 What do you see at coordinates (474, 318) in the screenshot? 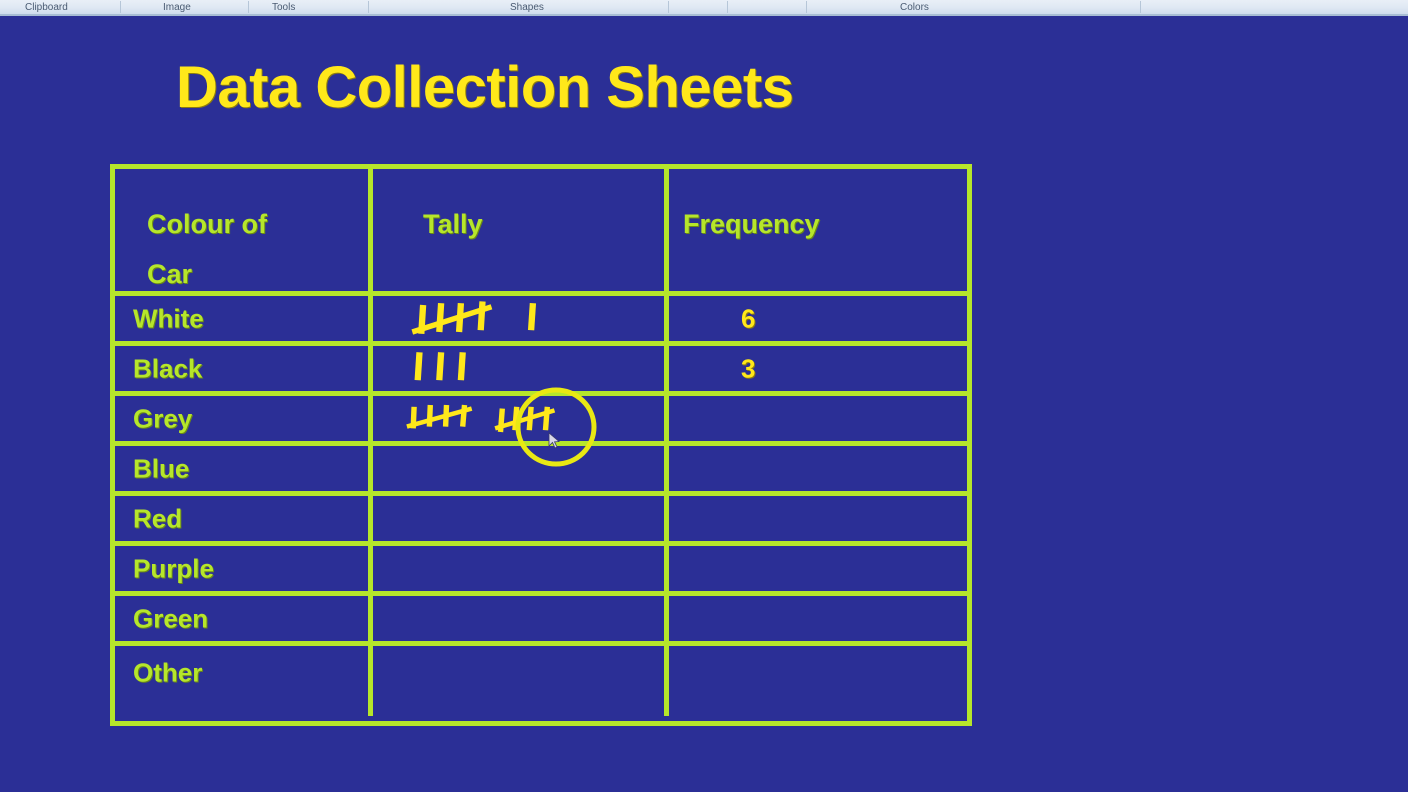
I see `tally-marks-white` at bounding box center [474, 318].